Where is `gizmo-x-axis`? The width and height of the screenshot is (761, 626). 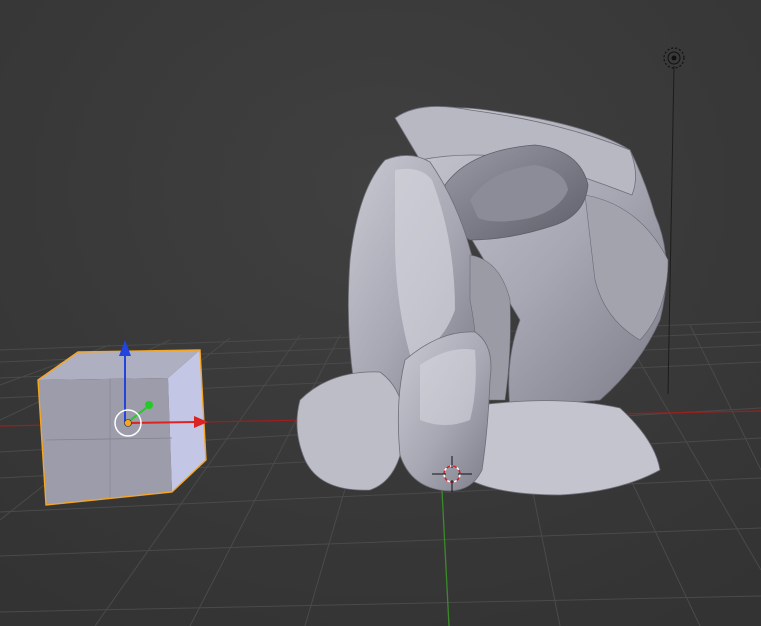
gizmo-x-axis is located at coordinates (162, 422).